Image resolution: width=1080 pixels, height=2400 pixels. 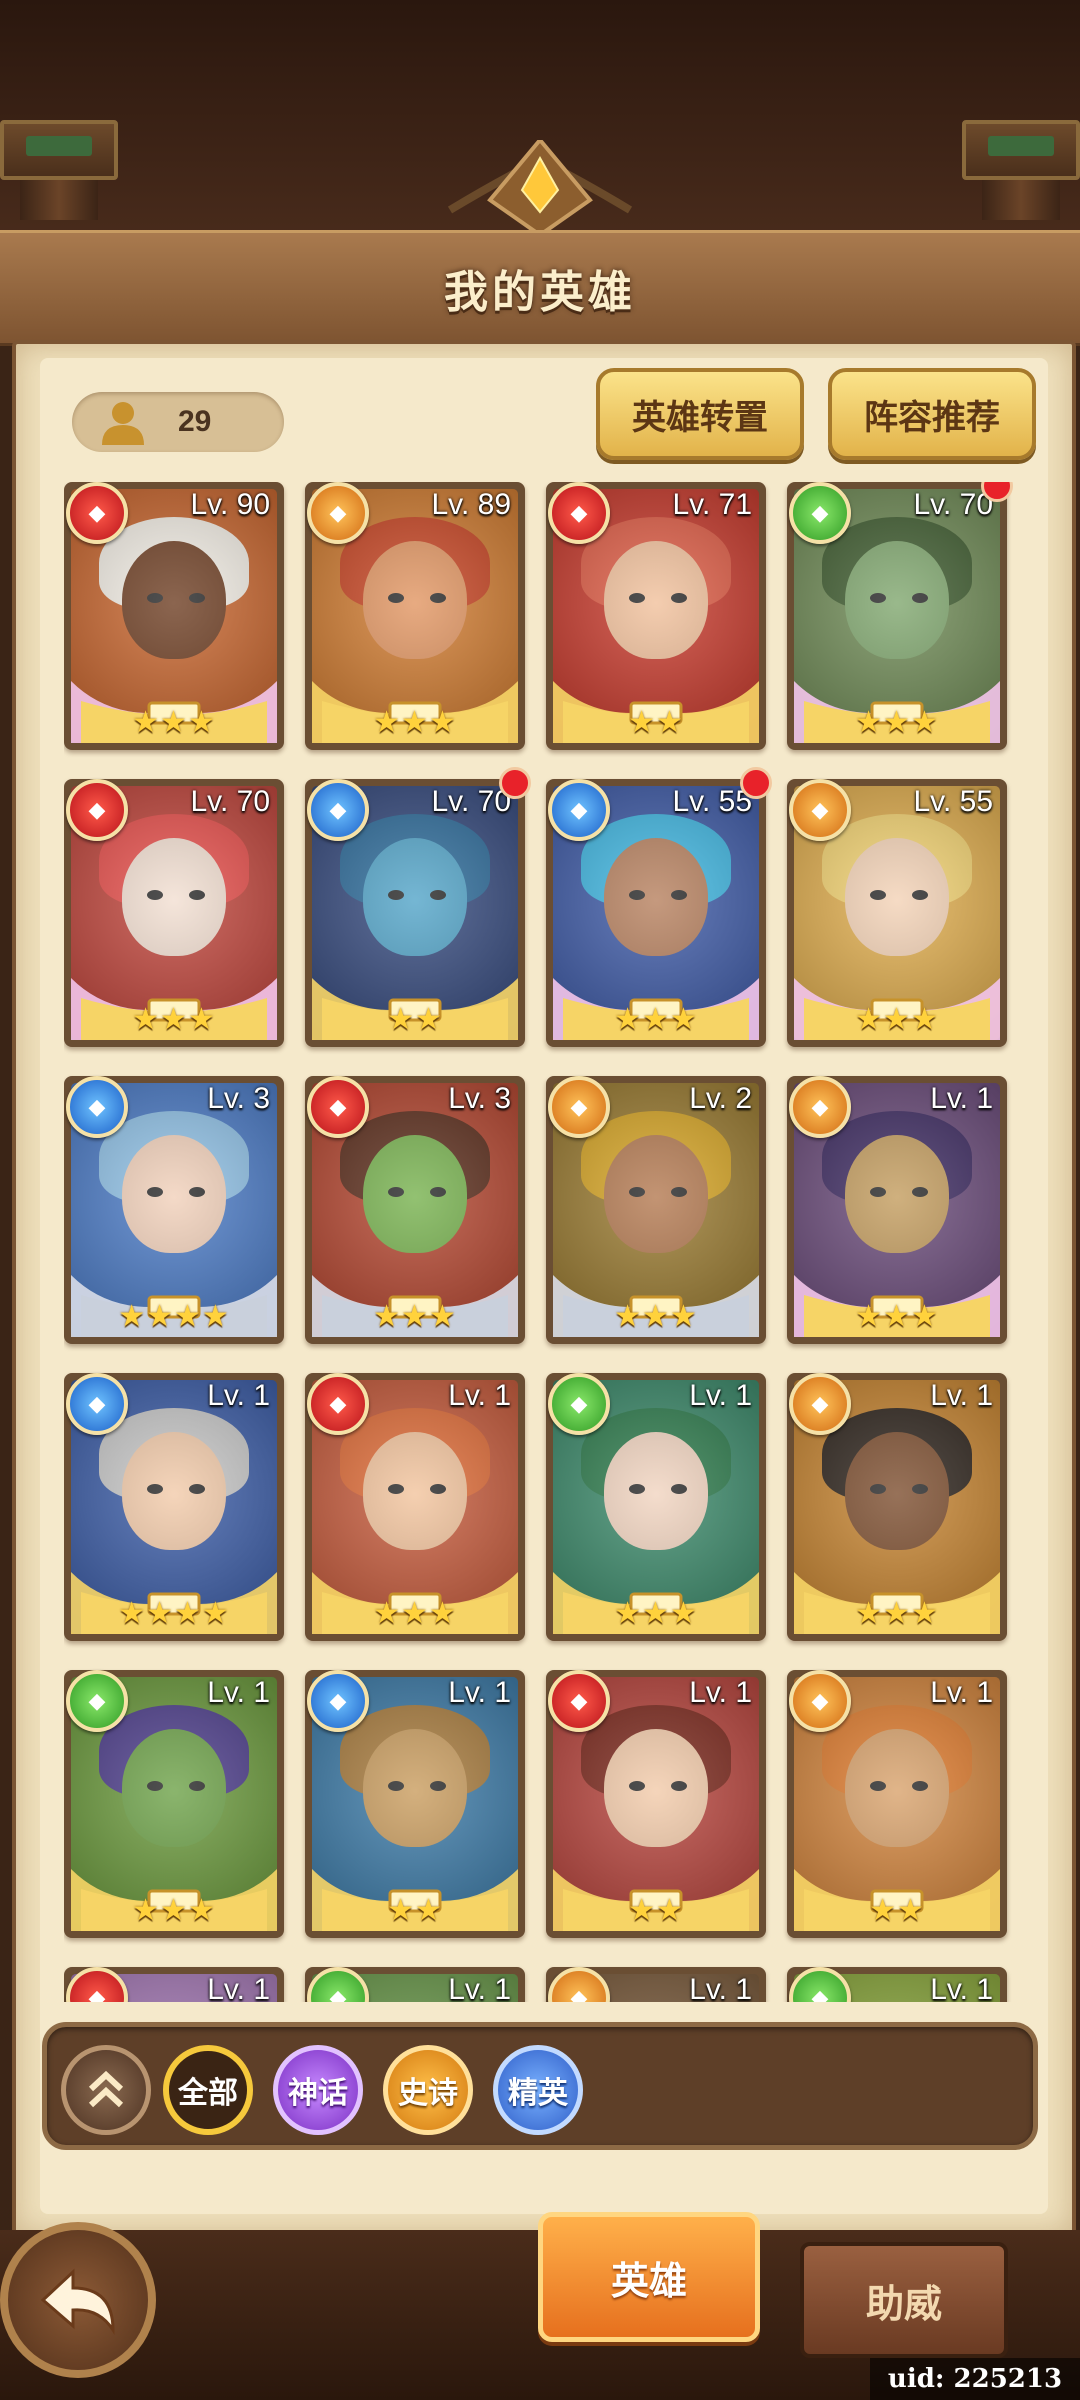 I want to click on hero-level: Lv. 71, so click(x=712, y=504).